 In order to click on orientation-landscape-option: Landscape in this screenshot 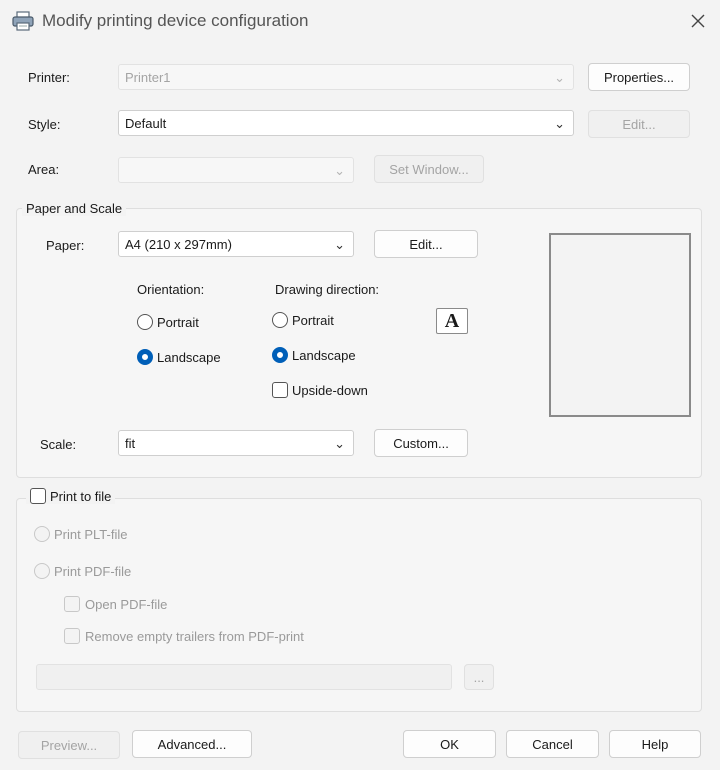, I will do `click(179, 357)`.